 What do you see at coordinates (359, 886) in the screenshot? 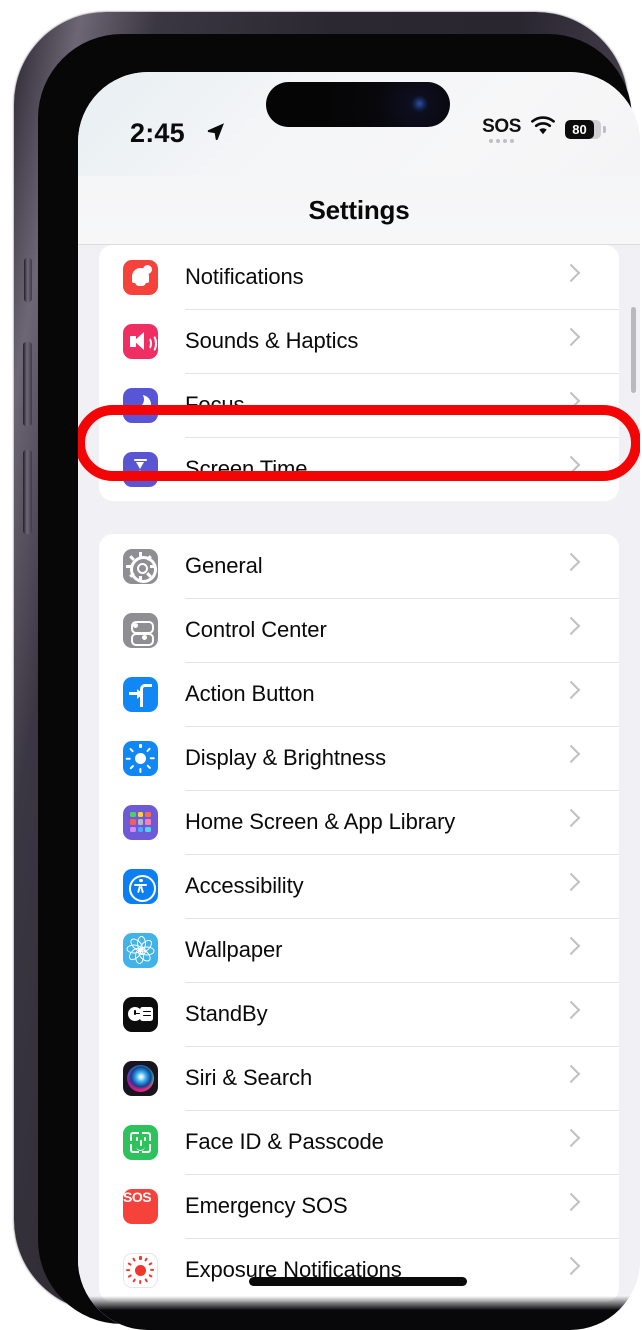
I see `settings-row-accessibility: Accessibility` at bounding box center [359, 886].